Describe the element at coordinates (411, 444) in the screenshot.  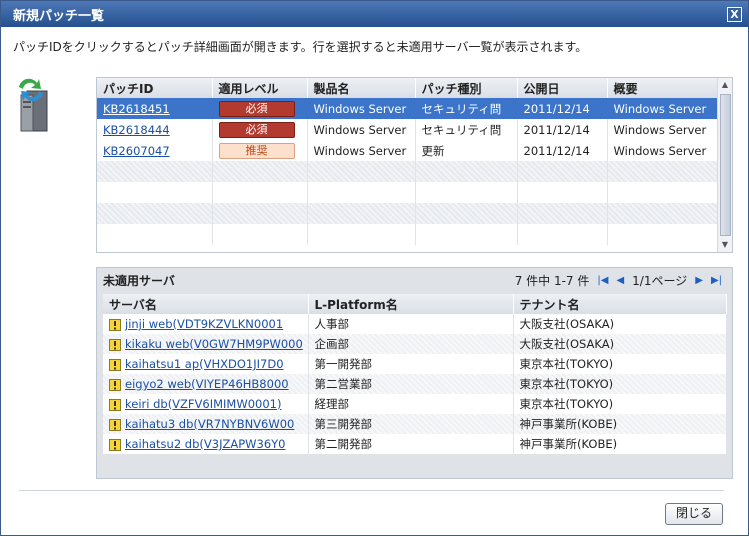
I see `platform-cell: 第二開発部` at that location.